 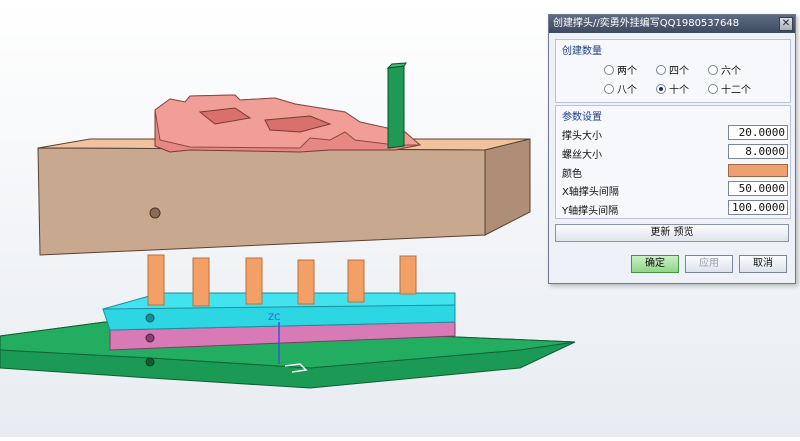 I want to click on radio-four: 四个, so click(x=682, y=69).